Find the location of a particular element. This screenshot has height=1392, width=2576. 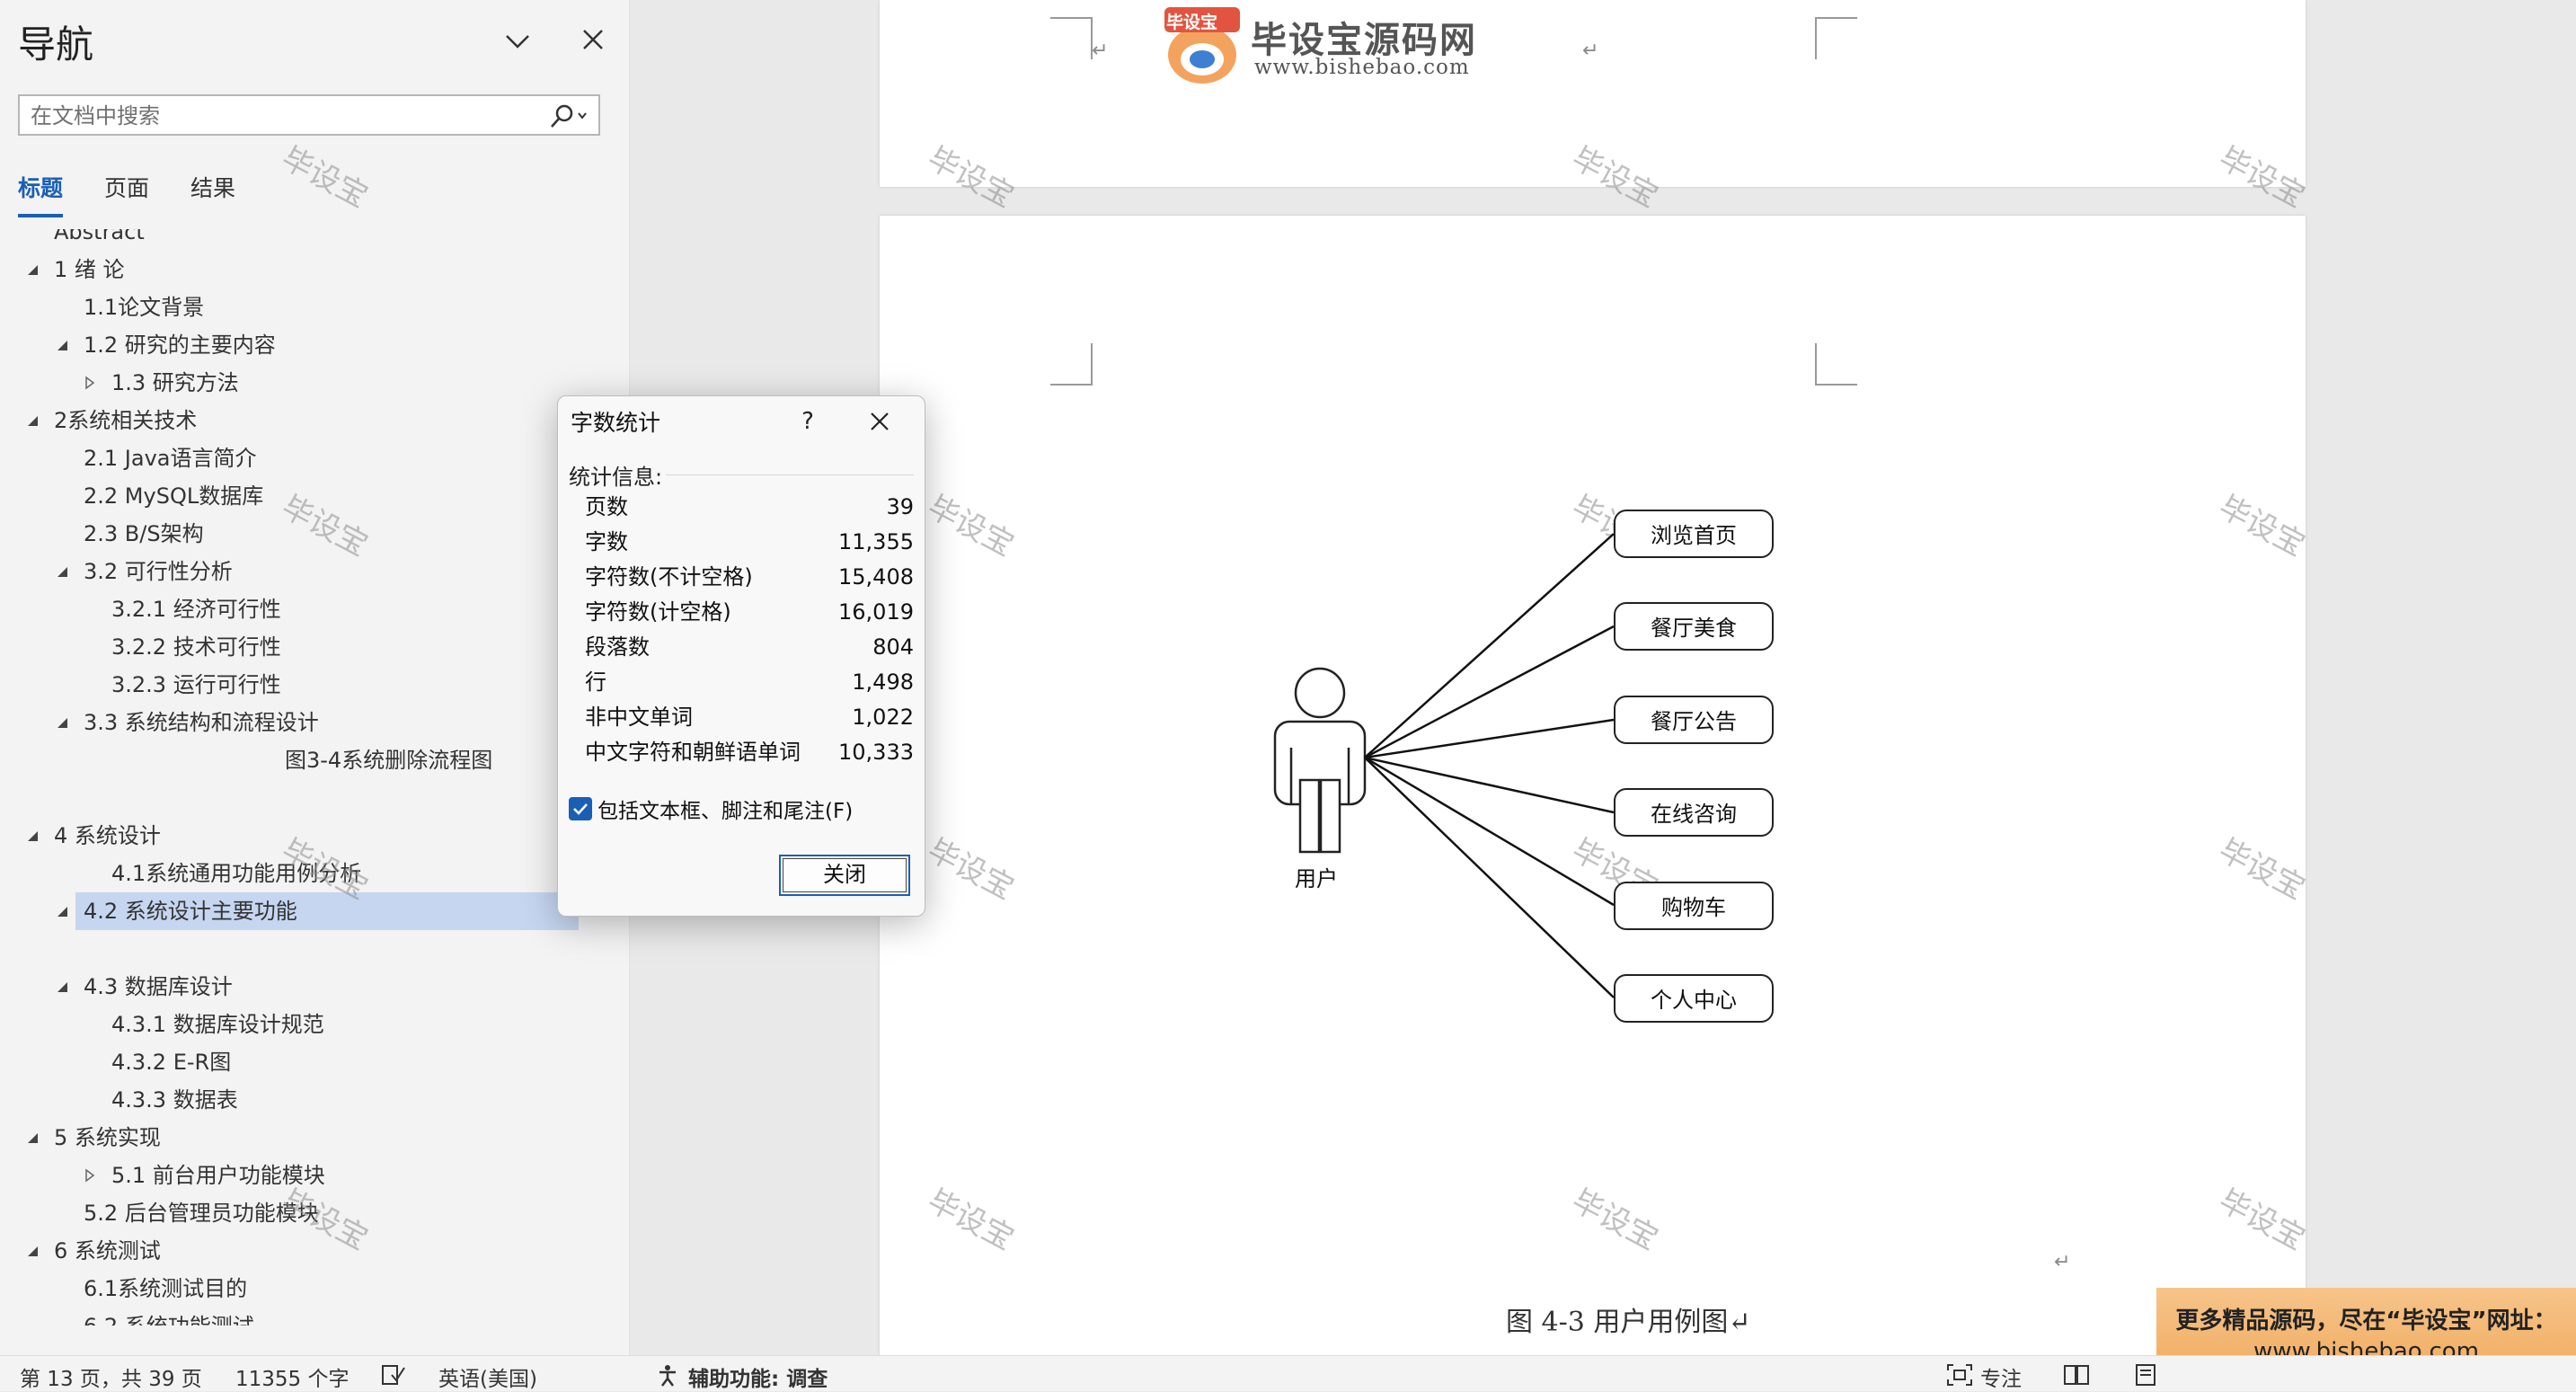

heading-label: 3.2.1 经济可行性 is located at coordinates (196, 609).